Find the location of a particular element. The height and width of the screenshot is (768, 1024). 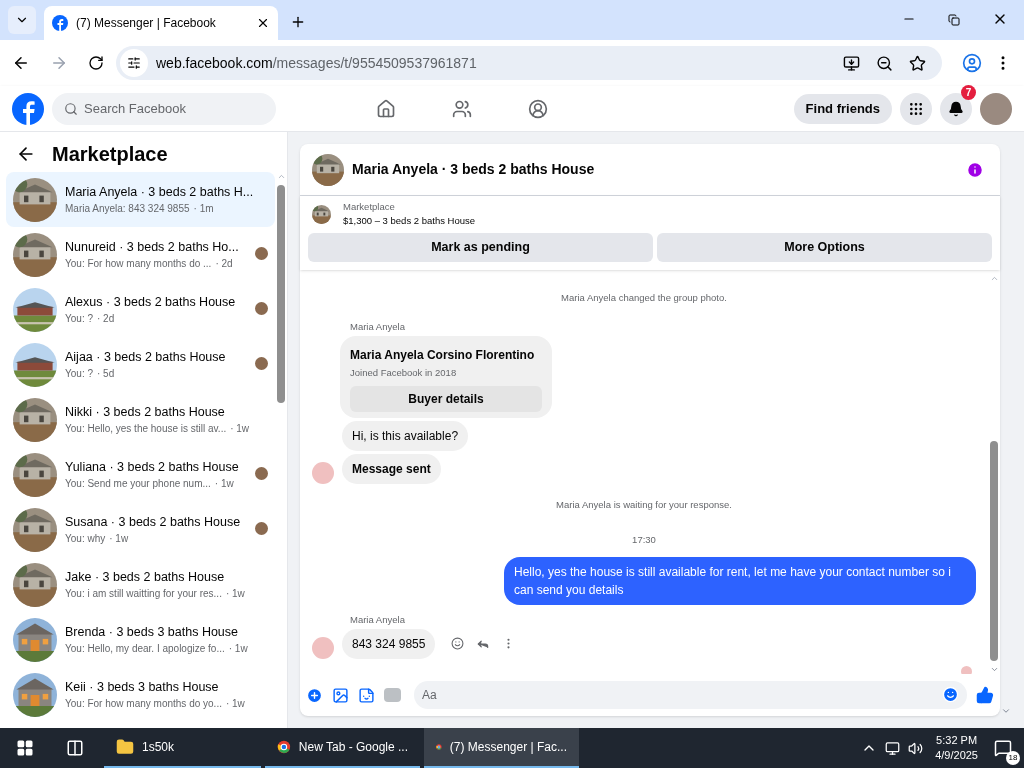

conversation-title: Keii · 3 beds 3 baths House is located at coordinates (142, 687).